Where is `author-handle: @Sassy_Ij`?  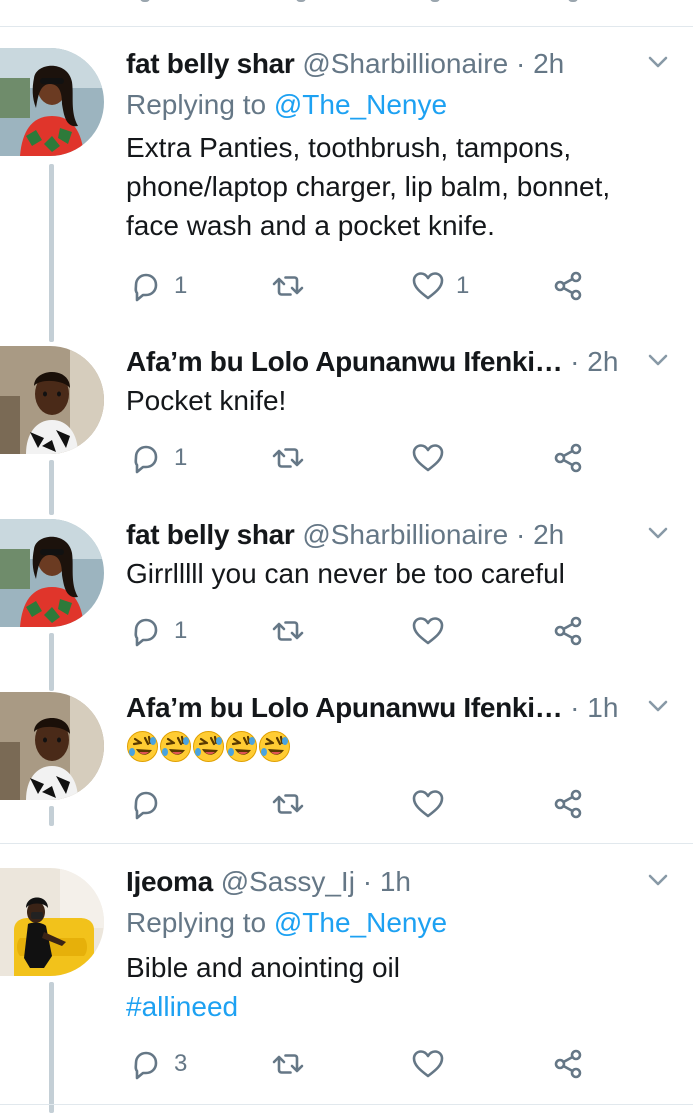
author-handle: @Sassy_Ij is located at coordinates (288, 881).